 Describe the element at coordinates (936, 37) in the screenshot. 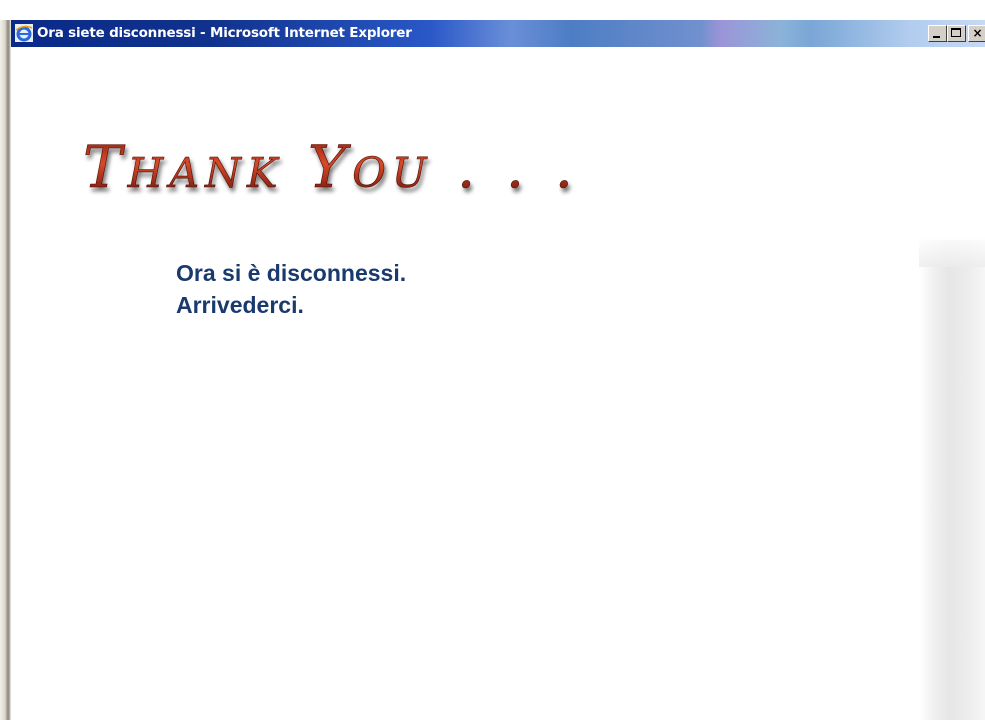

I see `minimize-icon` at that location.